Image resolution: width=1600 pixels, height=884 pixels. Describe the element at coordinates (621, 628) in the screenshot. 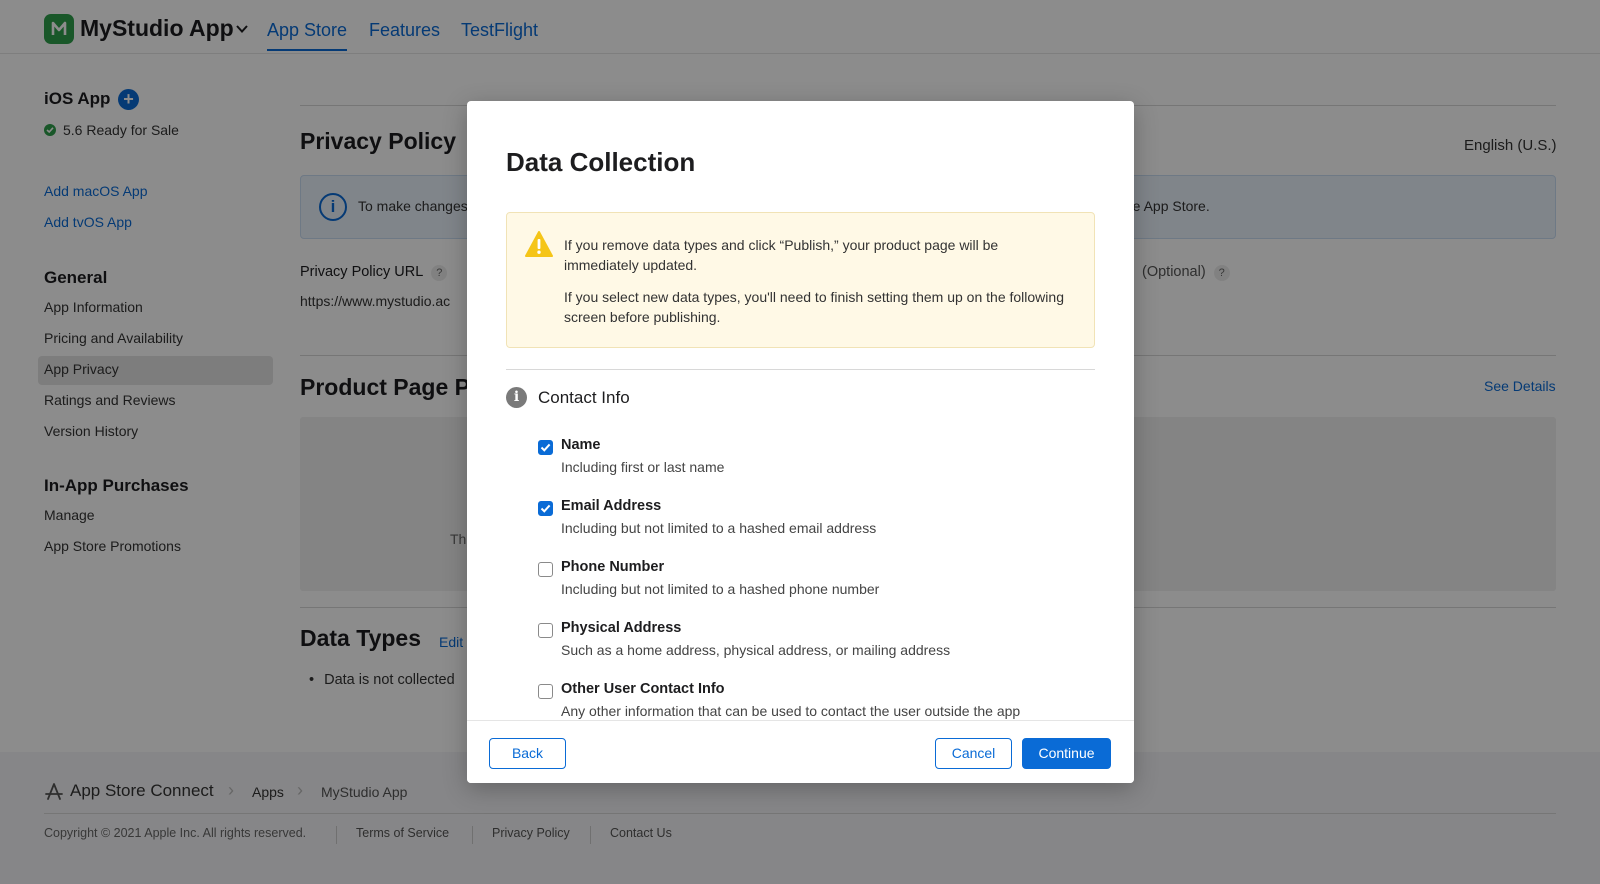

I see `physical-address-label: Physical Address` at that location.